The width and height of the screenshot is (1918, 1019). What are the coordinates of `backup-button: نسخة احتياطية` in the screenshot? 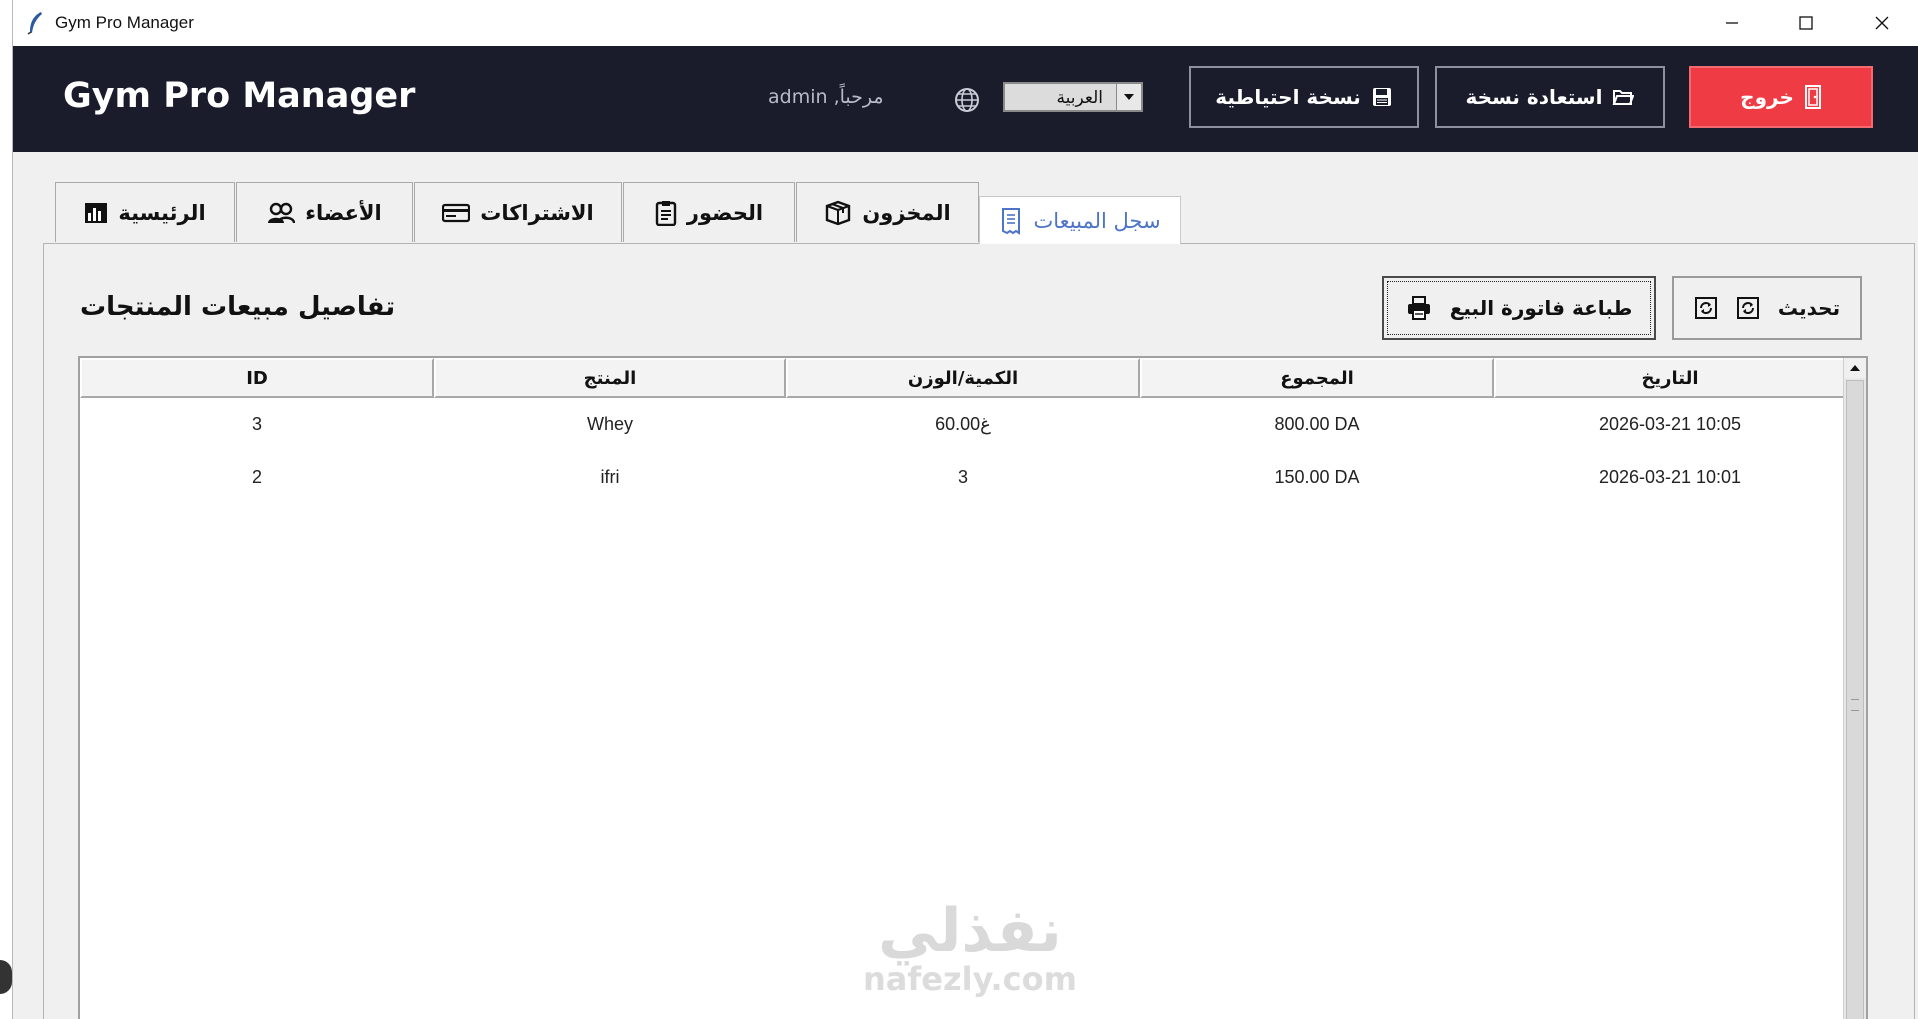 It's located at (1304, 97).